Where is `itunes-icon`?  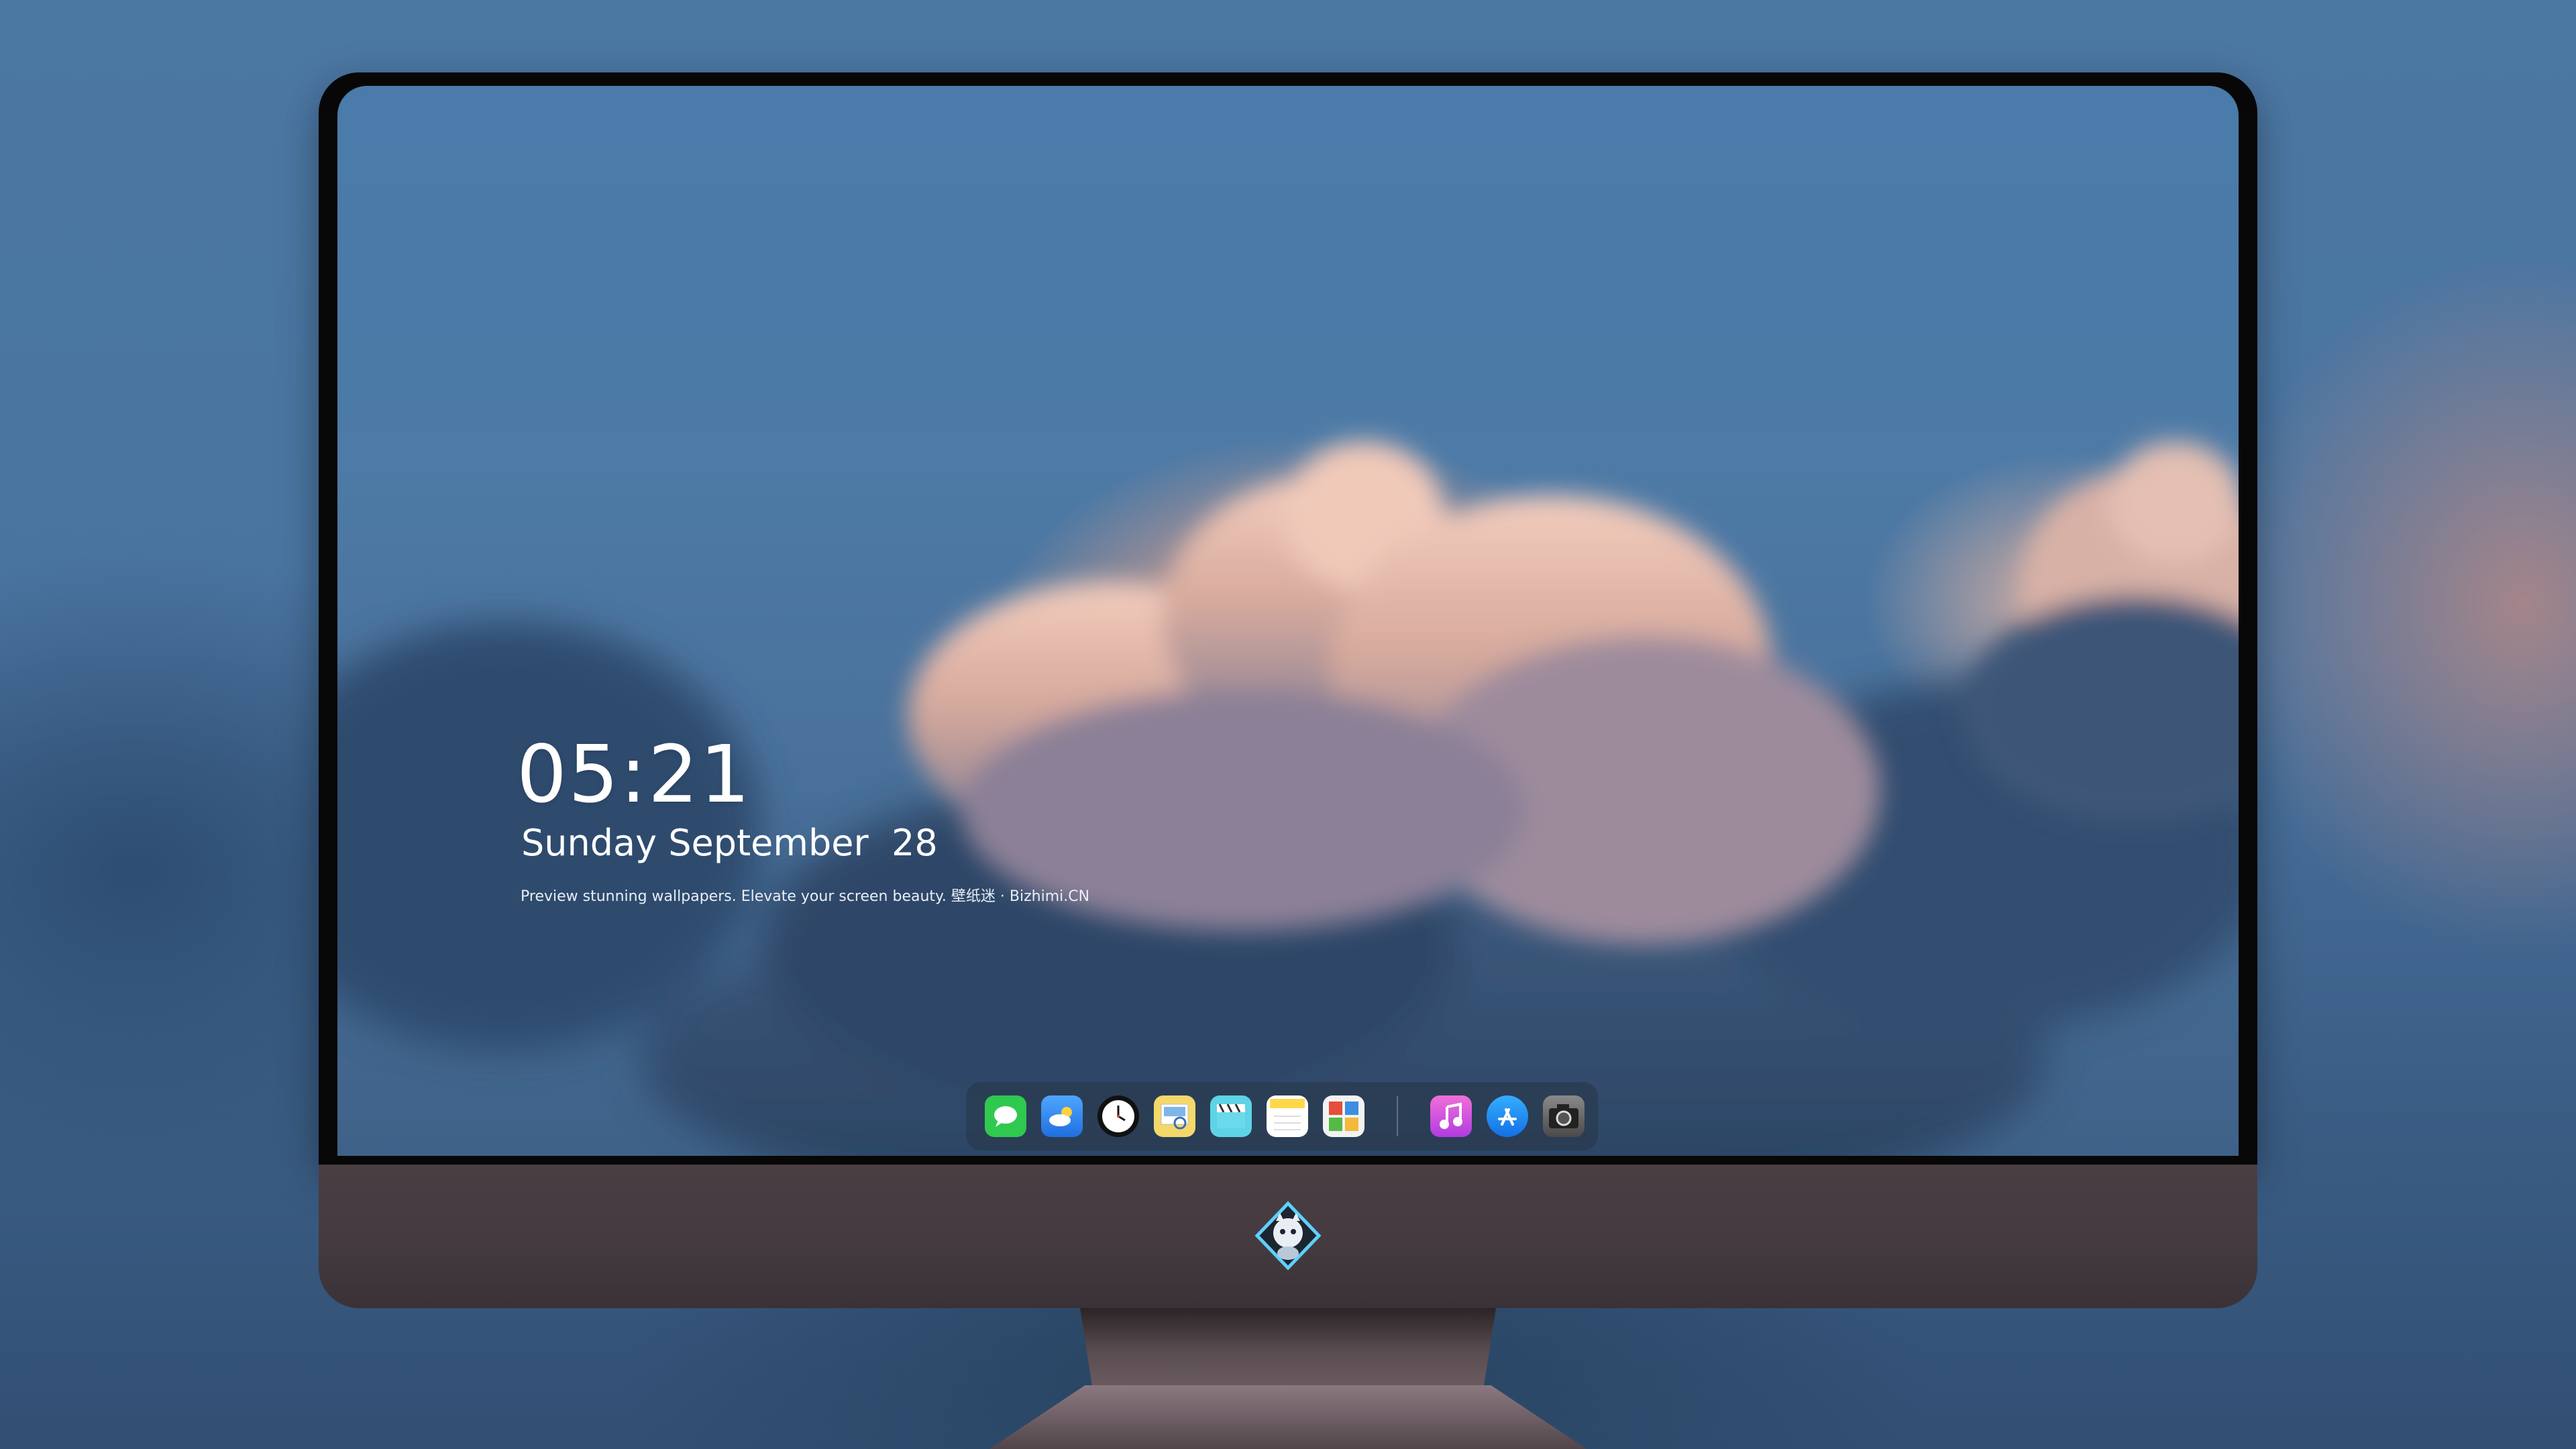
itunes-icon is located at coordinates (1451, 1116).